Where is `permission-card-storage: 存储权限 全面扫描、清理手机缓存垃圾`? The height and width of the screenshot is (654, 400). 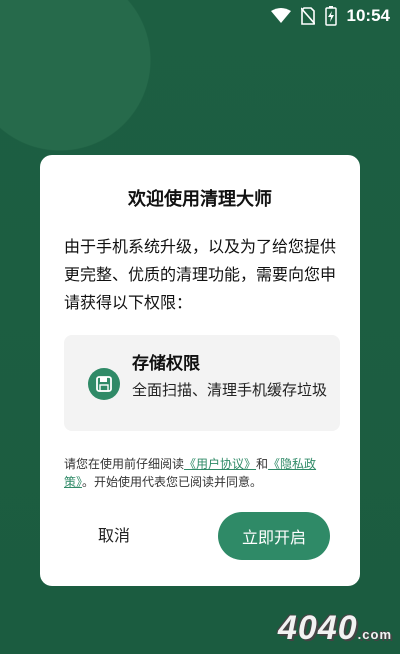 permission-card-storage: 存储权限 全面扫描、清理手机缓存垃圾 is located at coordinates (202, 383).